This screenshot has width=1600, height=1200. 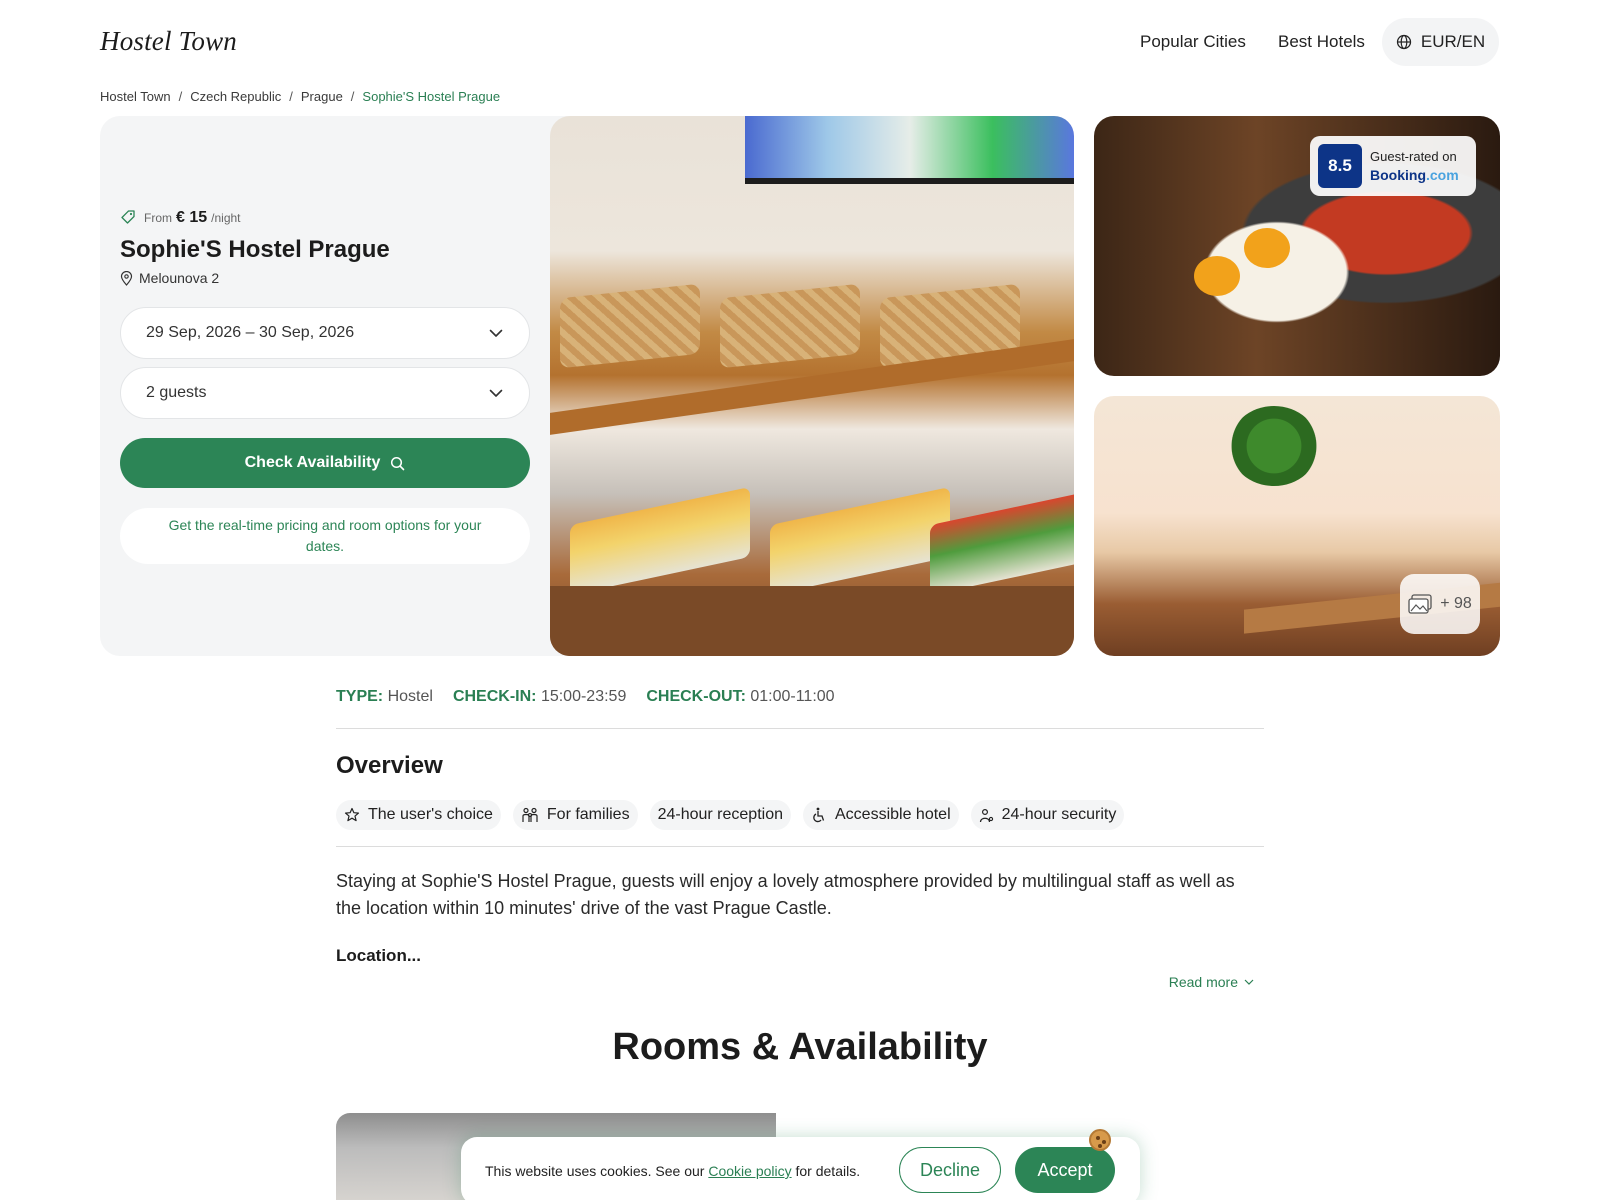 What do you see at coordinates (1453, 41) in the screenshot?
I see `currency-language-label: EUR/EN` at bounding box center [1453, 41].